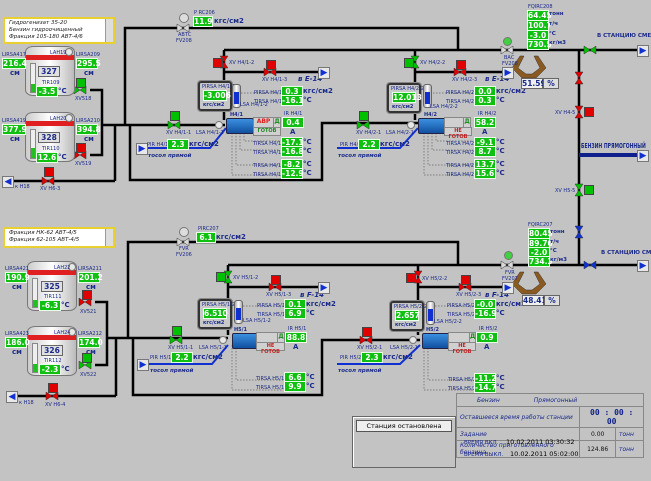  Describe the element at coordinates (87, 295) in the screenshot. I see `valve-xv521` at that location.